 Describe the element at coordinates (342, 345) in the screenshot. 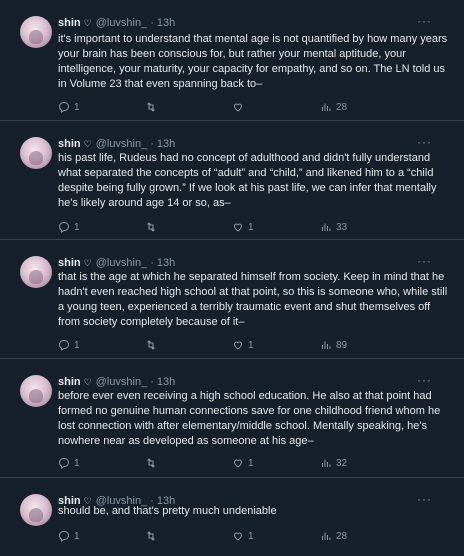

I see `view-count: 89` at that location.